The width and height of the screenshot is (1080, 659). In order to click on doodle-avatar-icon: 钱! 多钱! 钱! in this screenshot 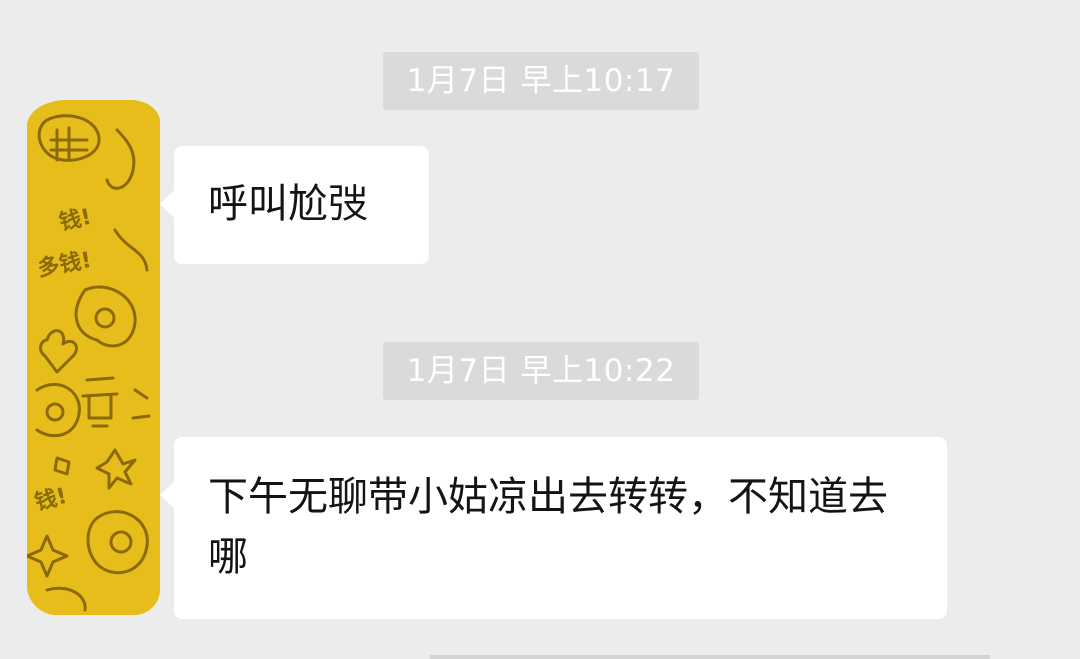, I will do `click(93, 357)`.